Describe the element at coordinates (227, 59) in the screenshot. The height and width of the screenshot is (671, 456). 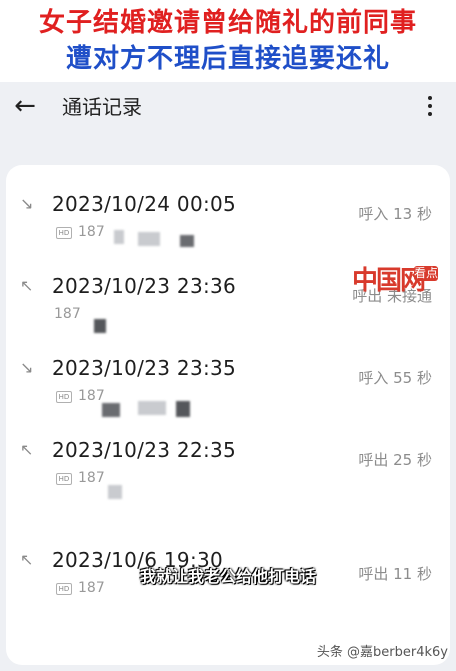
I see `headline-line-2: 遭对方不理后直接追要还礼` at that location.